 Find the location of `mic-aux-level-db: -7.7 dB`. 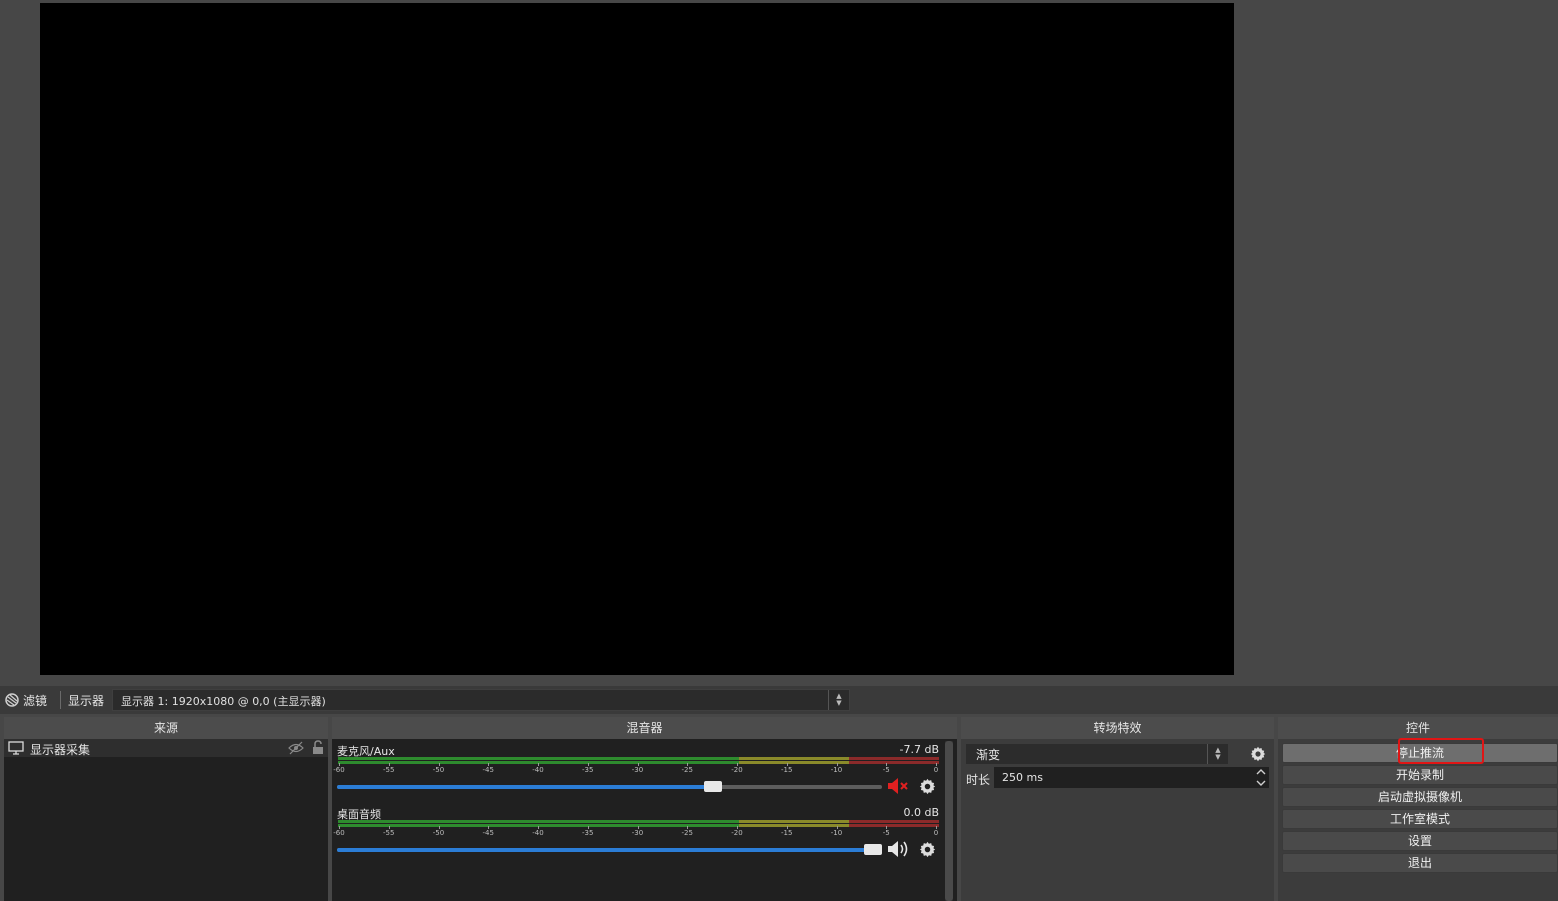

mic-aux-level-db: -7.7 dB is located at coordinates (919, 749).